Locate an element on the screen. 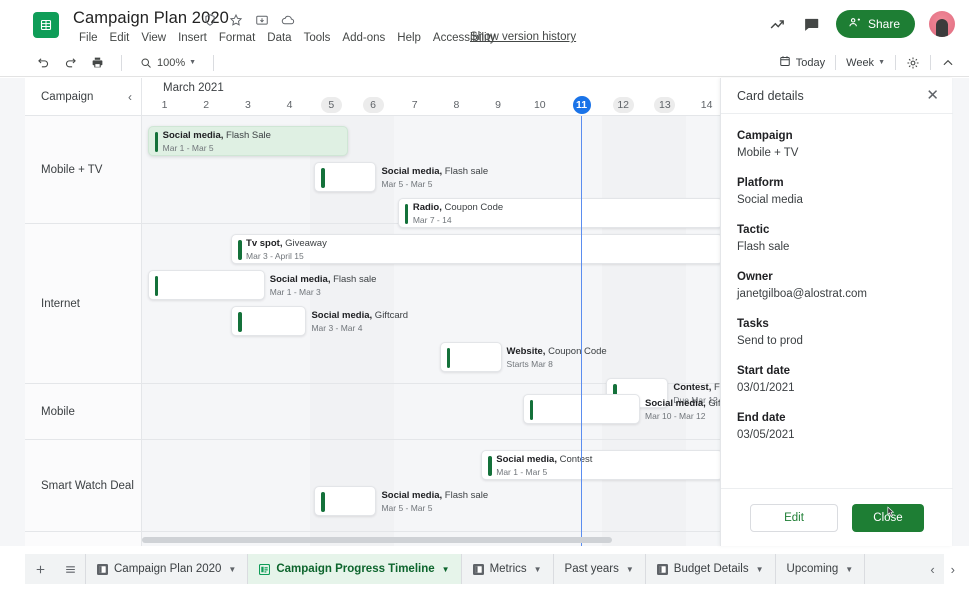  timeline-row-label-mobile: Mobile is located at coordinates (83, 412).